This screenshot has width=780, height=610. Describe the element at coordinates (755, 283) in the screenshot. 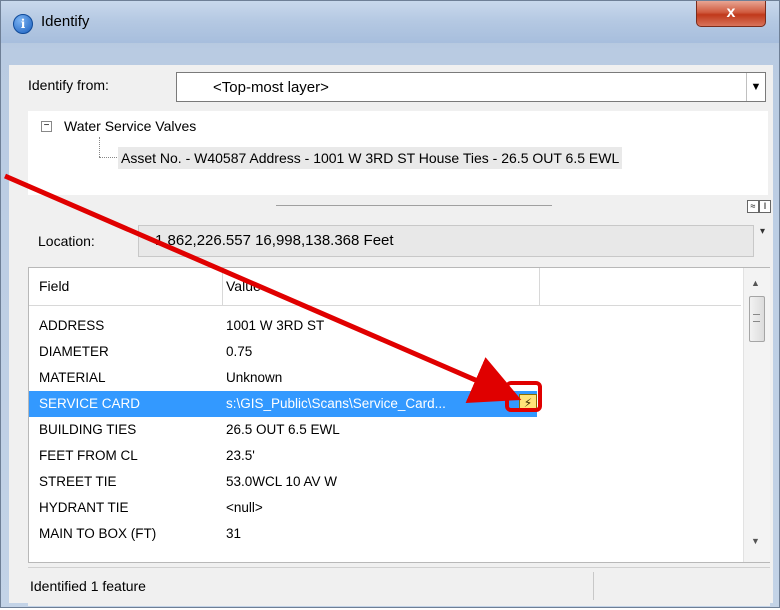

I see `scroll-up-icon: ▲` at that location.